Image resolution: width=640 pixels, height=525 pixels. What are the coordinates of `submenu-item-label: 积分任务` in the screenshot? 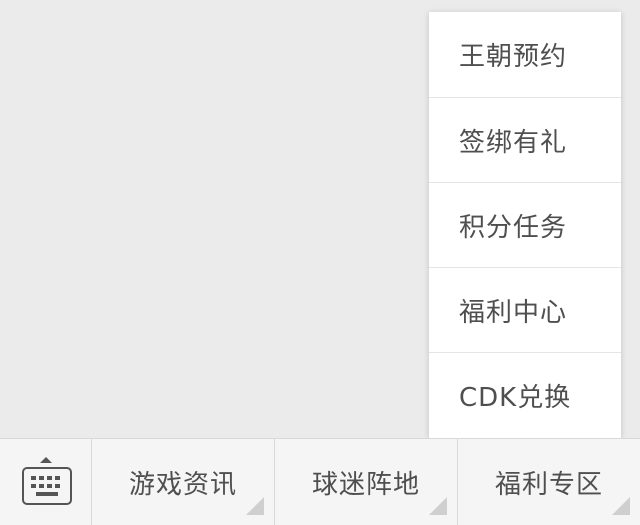 It's located at (513, 227).